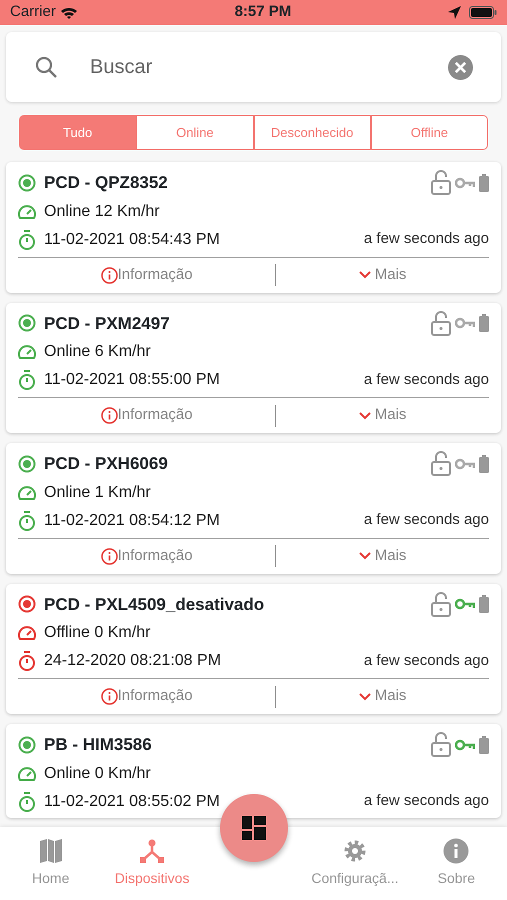 The width and height of the screenshot is (507, 900). What do you see at coordinates (454, 12) in the screenshot?
I see `location-arrow-icon` at bounding box center [454, 12].